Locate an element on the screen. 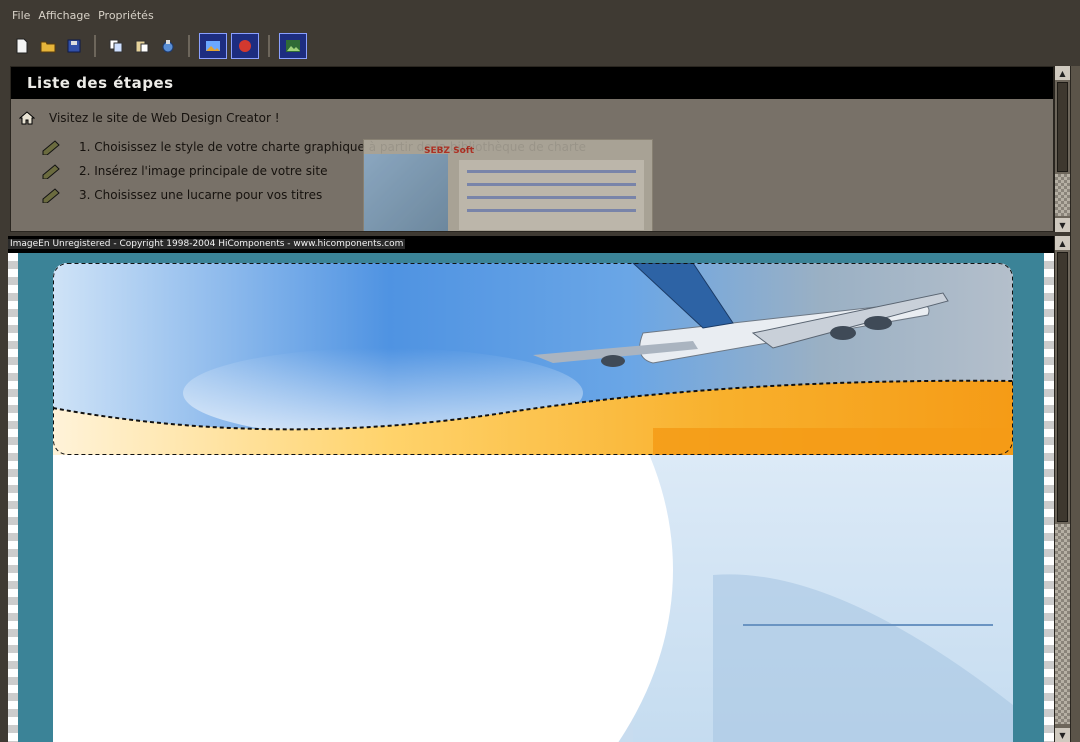  steps-panel-scrollbar: ▲ ▼ is located at coordinates (1062, 149).